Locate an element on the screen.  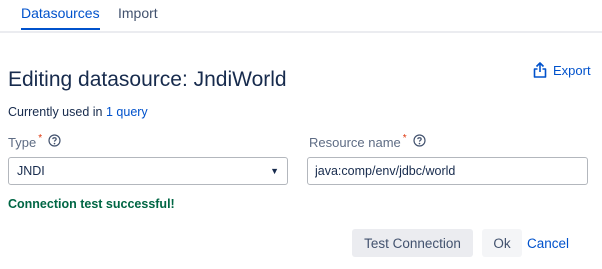
cancel-button: Cancel is located at coordinates (548, 243).